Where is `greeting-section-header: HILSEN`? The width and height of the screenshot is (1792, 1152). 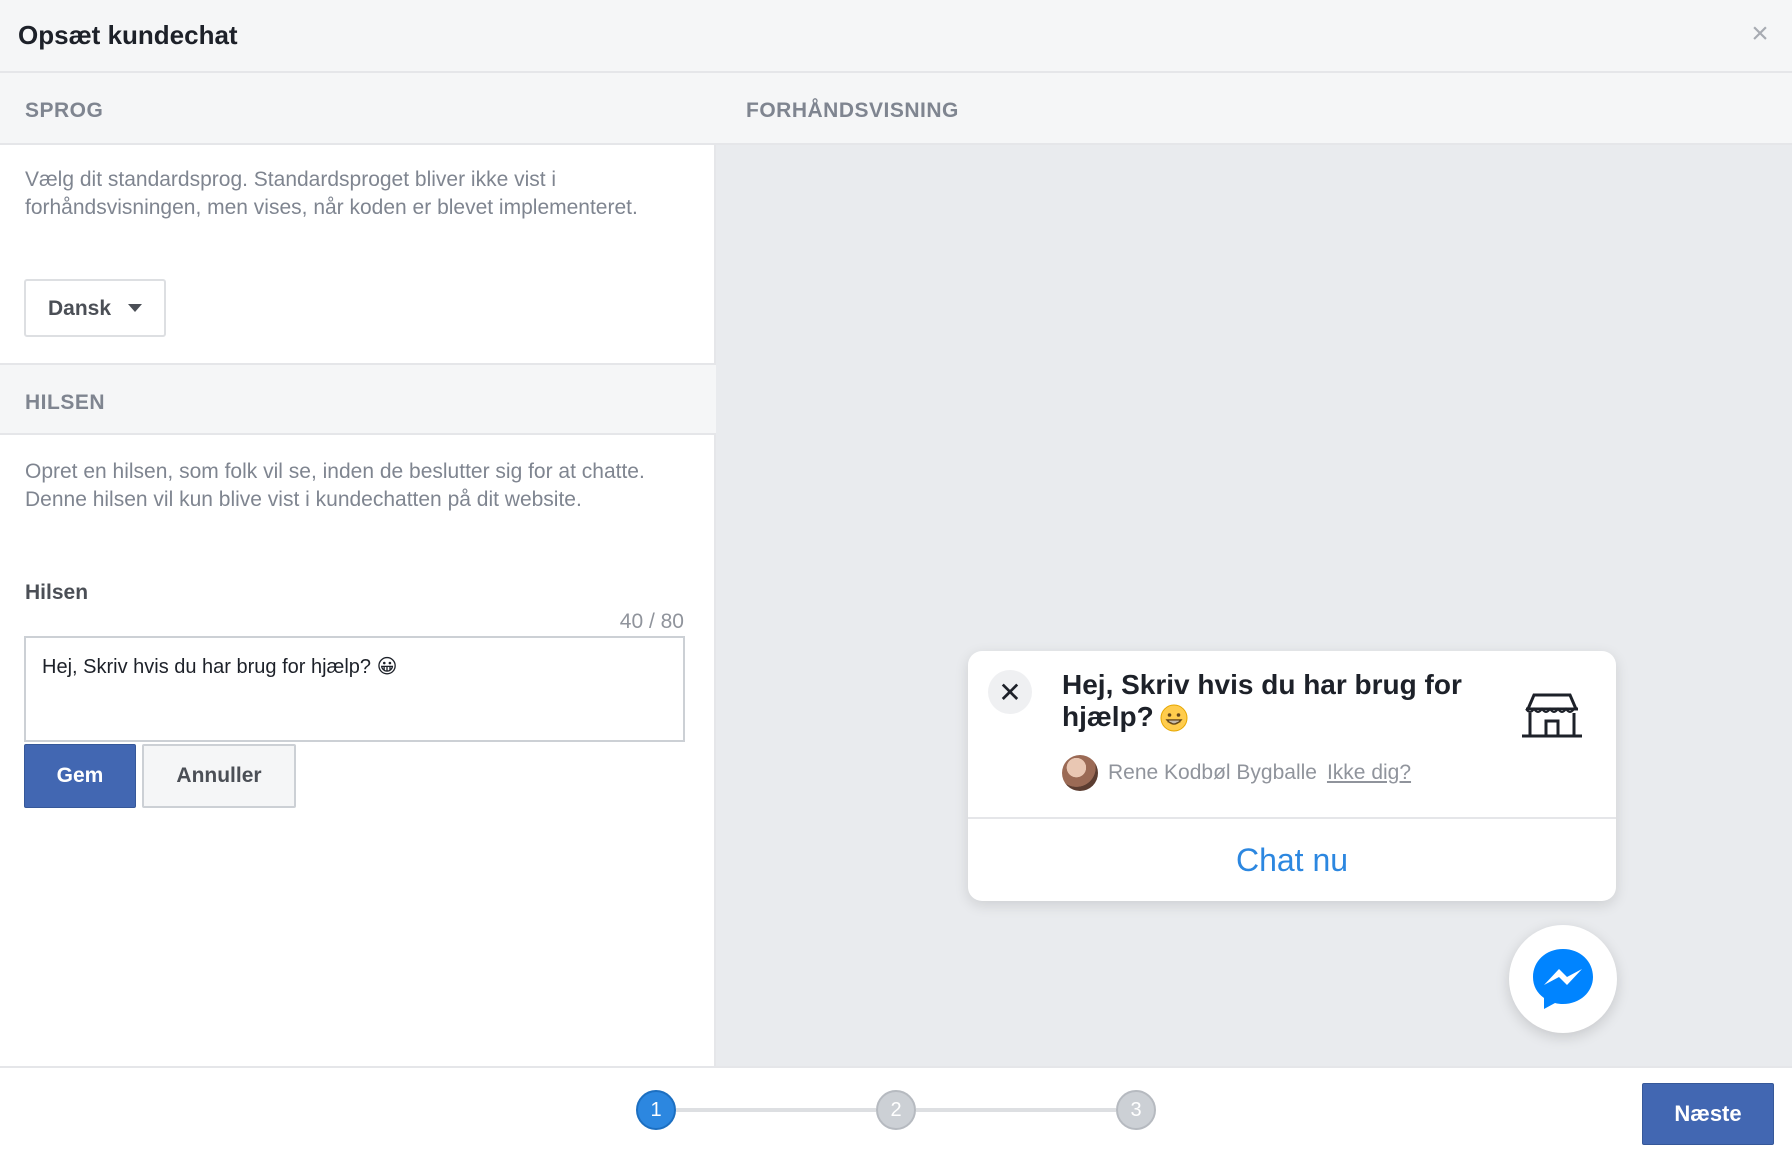 greeting-section-header: HILSEN is located at coordinates (358, 399).